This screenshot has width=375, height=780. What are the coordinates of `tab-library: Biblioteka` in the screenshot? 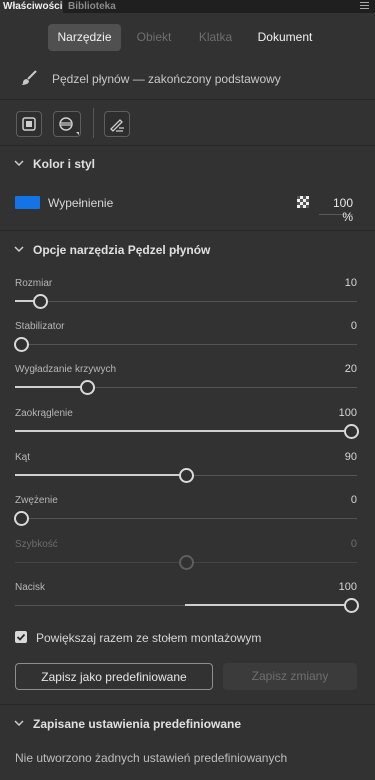 It's located at (92, 6).